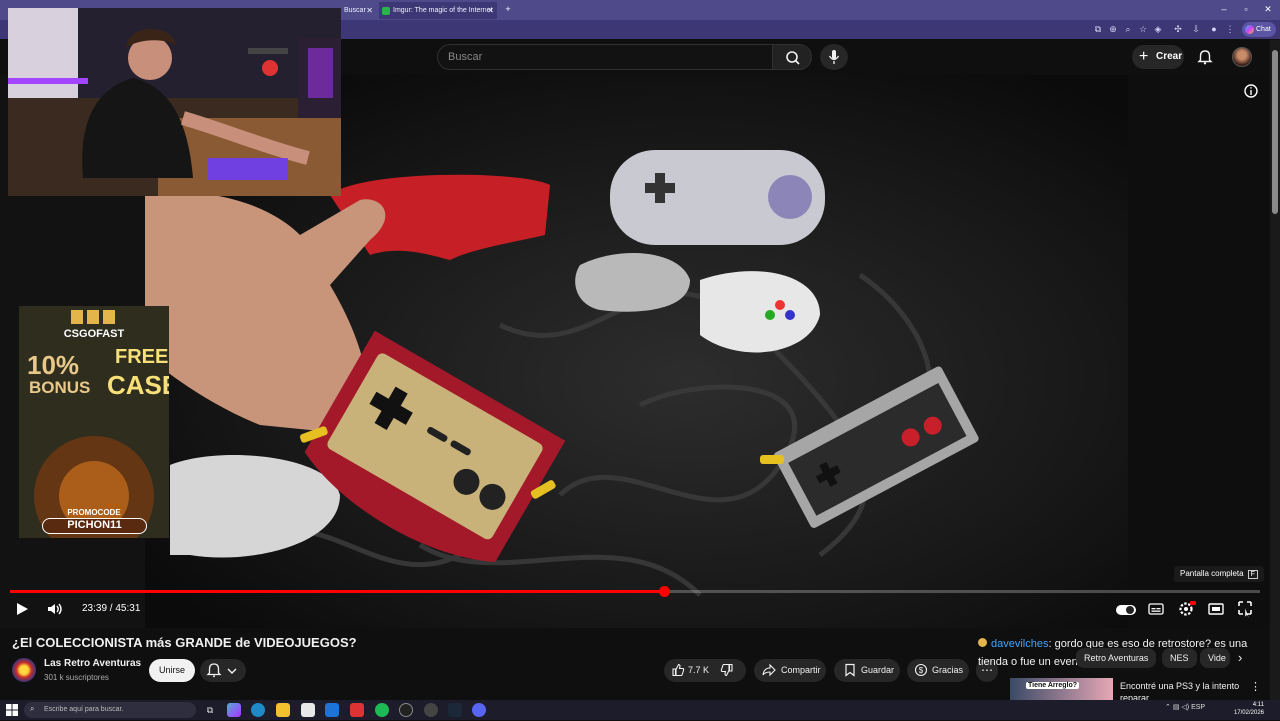 The height and width of the screenshot is (721, 1280). What do you see at coordinates (1251, 93) in the screenshot?
I see `info-icon` at bounding box center [1251, 93].